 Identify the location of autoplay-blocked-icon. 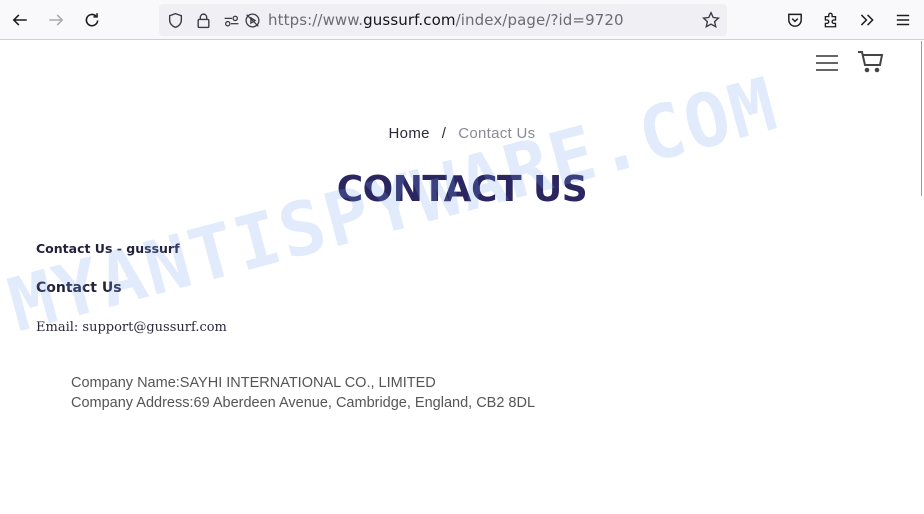
(252, 20).